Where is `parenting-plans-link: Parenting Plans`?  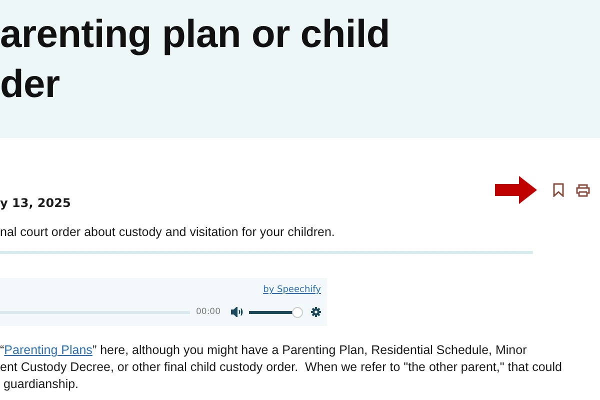
parenting-plans-link: Parenting Plans is located at coordinates (48, 350).